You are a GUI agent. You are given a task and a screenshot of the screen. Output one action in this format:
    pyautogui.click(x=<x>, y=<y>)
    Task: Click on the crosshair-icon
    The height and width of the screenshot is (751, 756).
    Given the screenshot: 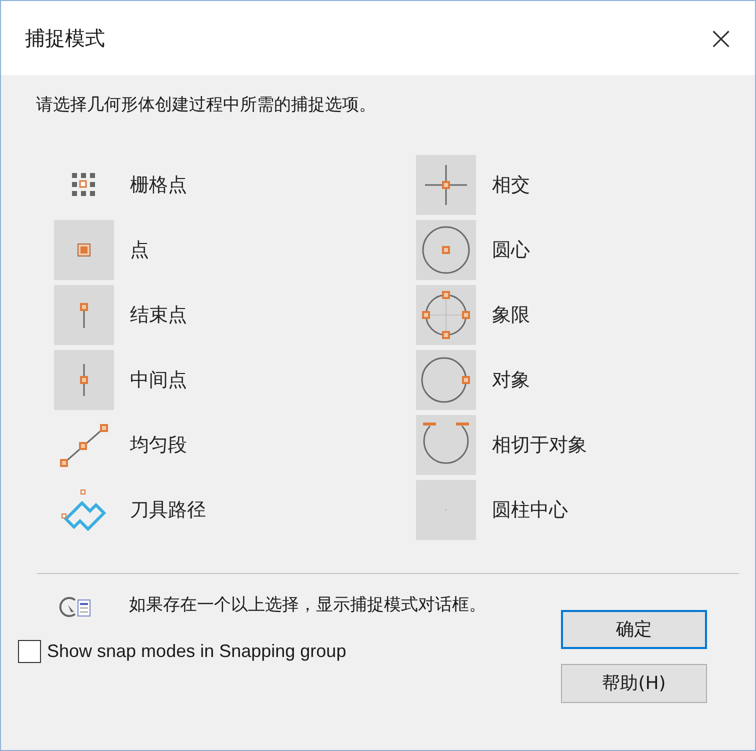 What is the action you would take?
    pyautogui.click(x=446, y=185)
    